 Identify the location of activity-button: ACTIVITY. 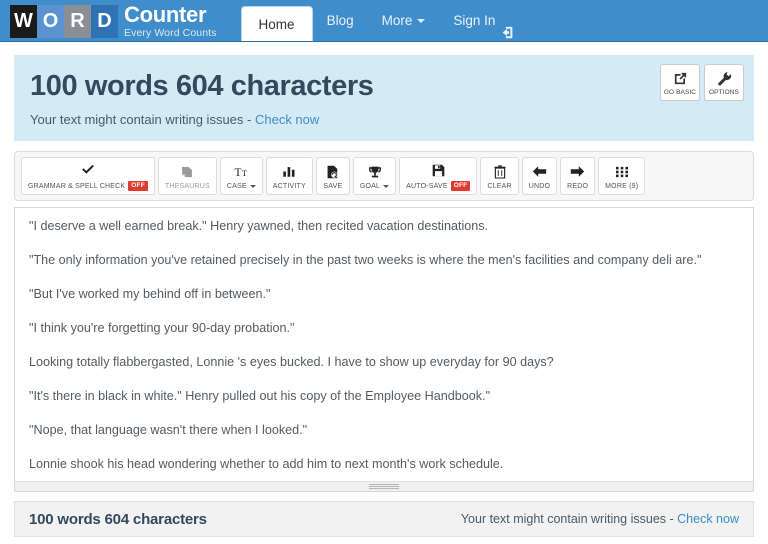
(289, 176).